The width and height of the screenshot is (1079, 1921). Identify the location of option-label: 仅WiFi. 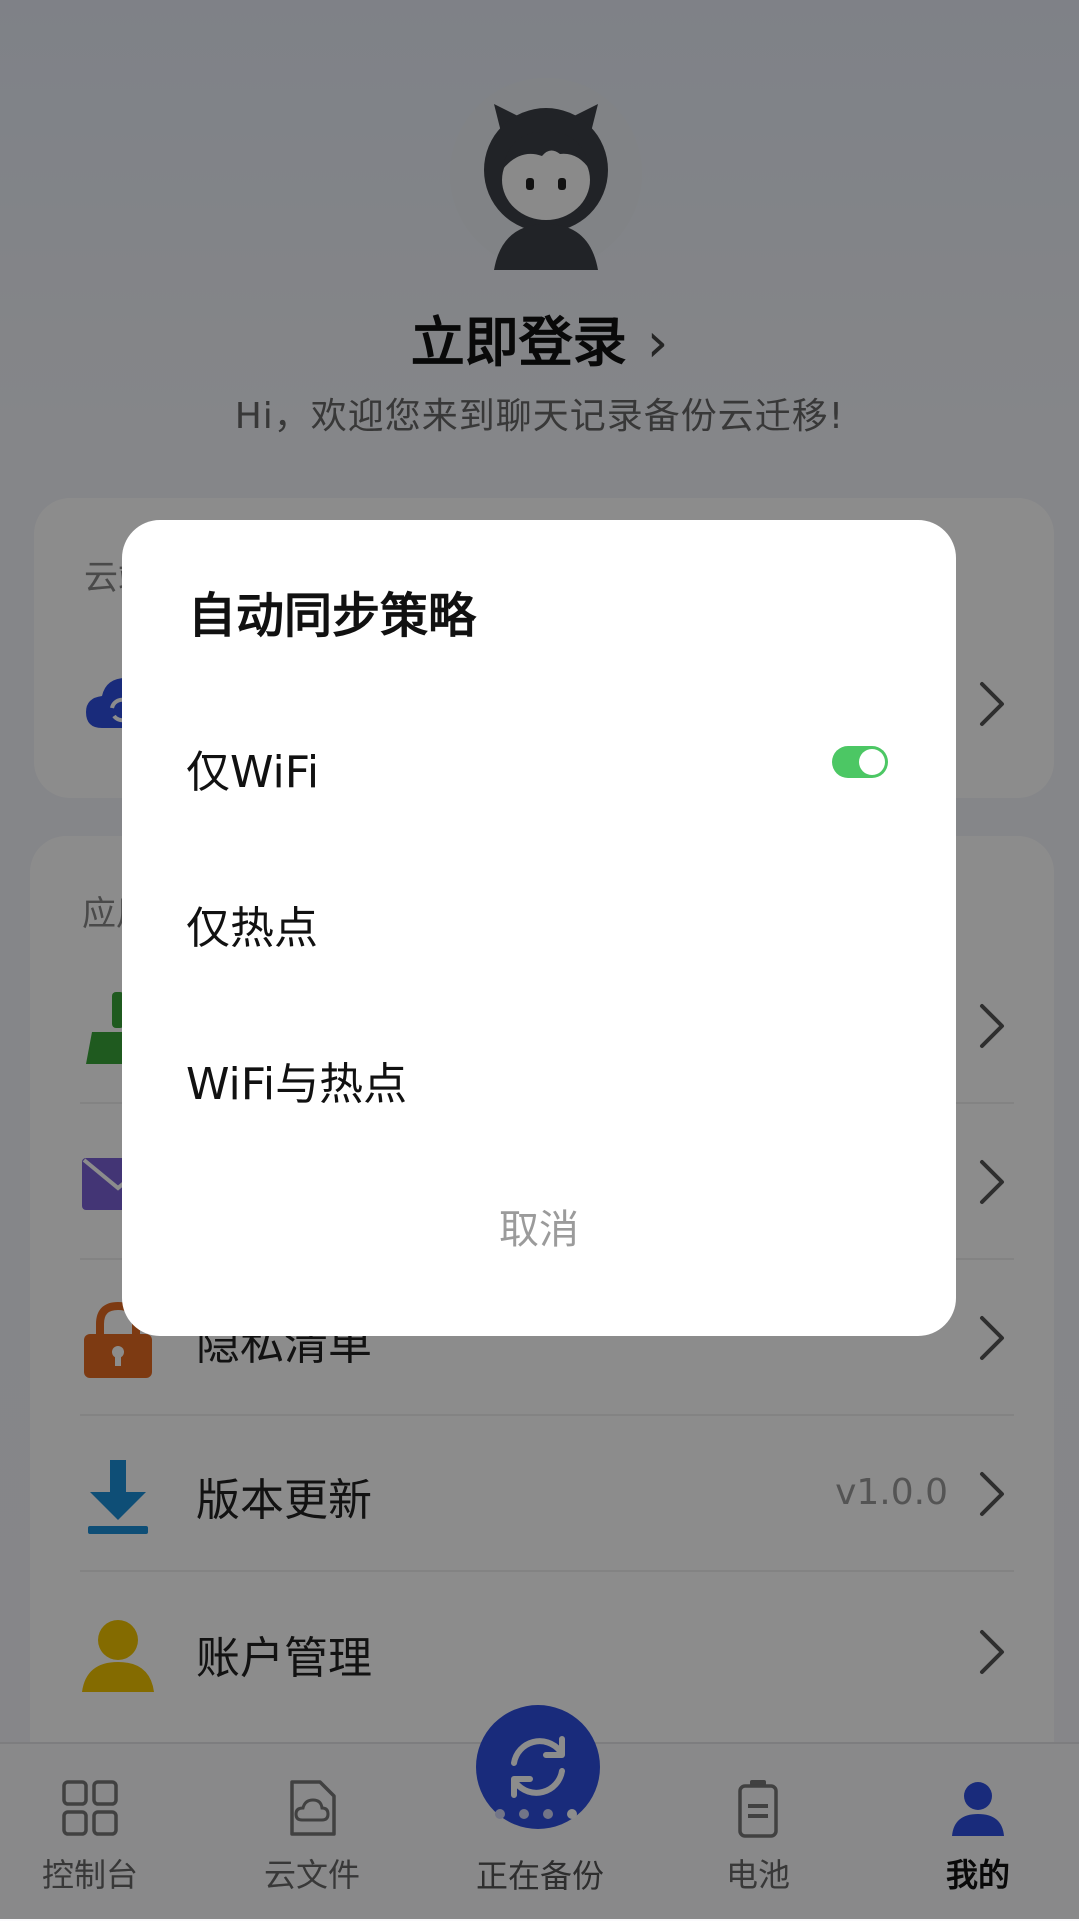
(253, 772).